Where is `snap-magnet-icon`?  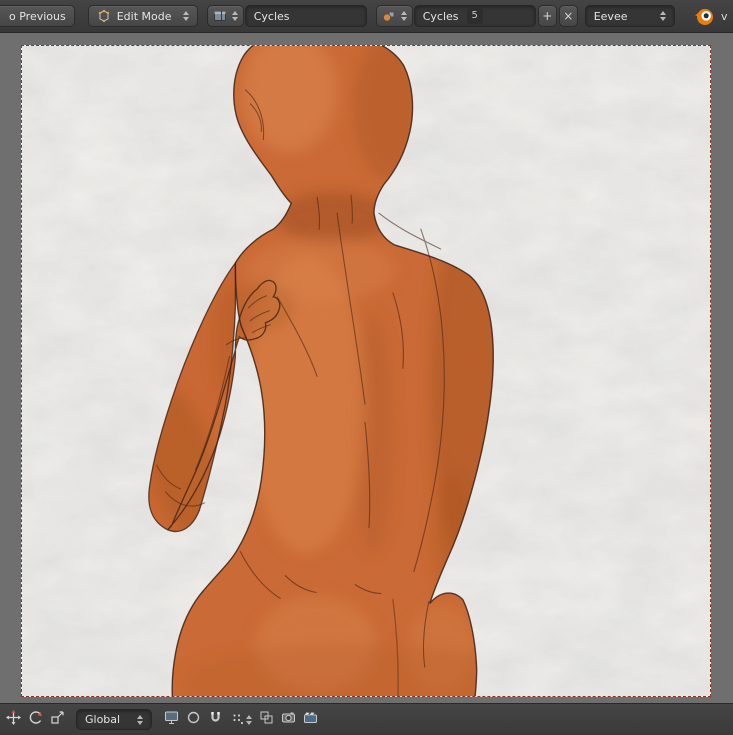 snap-magnet-icon is located at coordinates (215, 719).